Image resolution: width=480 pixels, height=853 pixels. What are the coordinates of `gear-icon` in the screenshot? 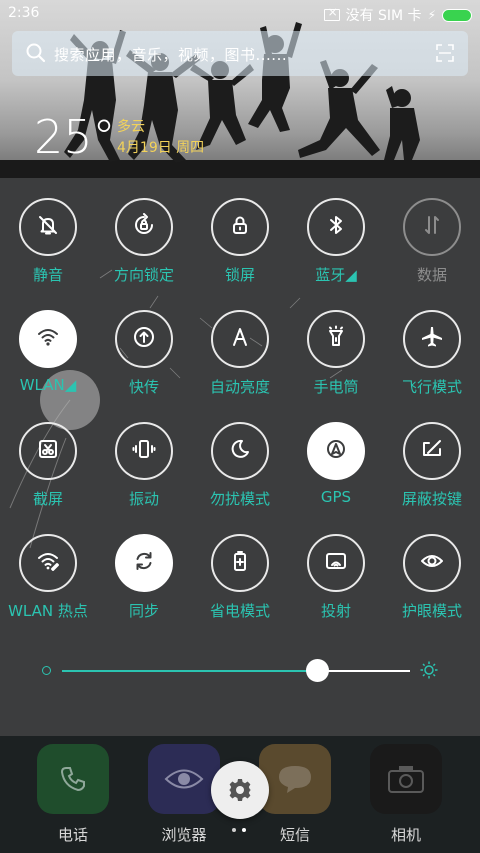 It's located at (240, 790).